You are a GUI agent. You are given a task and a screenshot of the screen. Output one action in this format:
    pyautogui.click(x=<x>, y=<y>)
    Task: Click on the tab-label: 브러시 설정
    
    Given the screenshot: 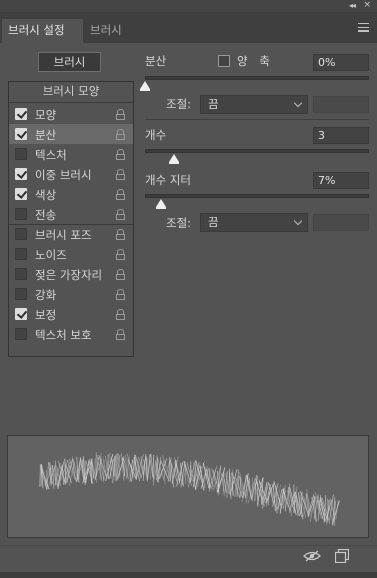 What is the action you would take?
    pyautogui.click(x=36, y=30)
    